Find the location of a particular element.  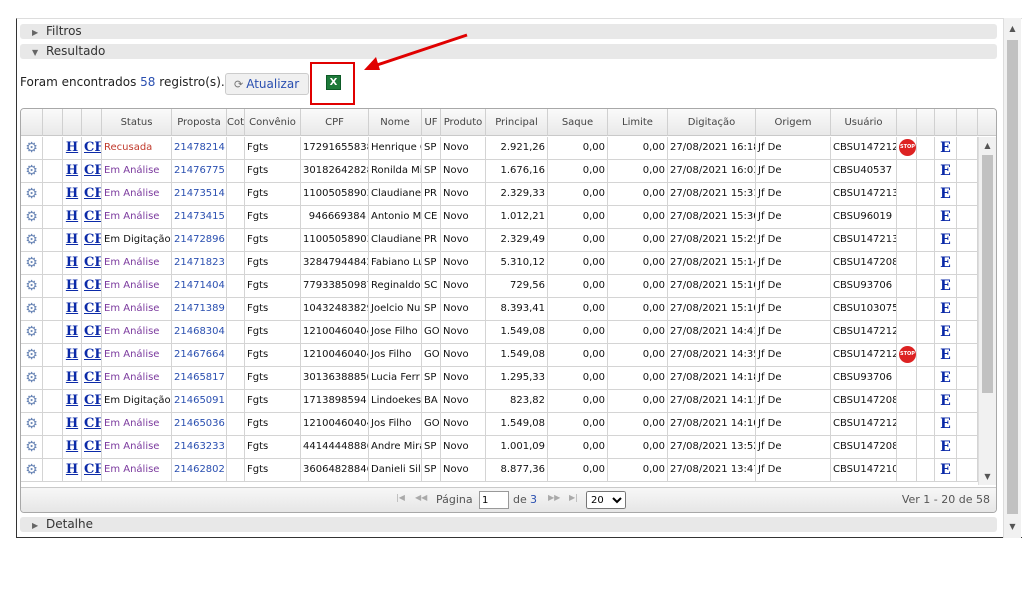

cell-proposta: 21473514 is located at coordinates (199, 194).